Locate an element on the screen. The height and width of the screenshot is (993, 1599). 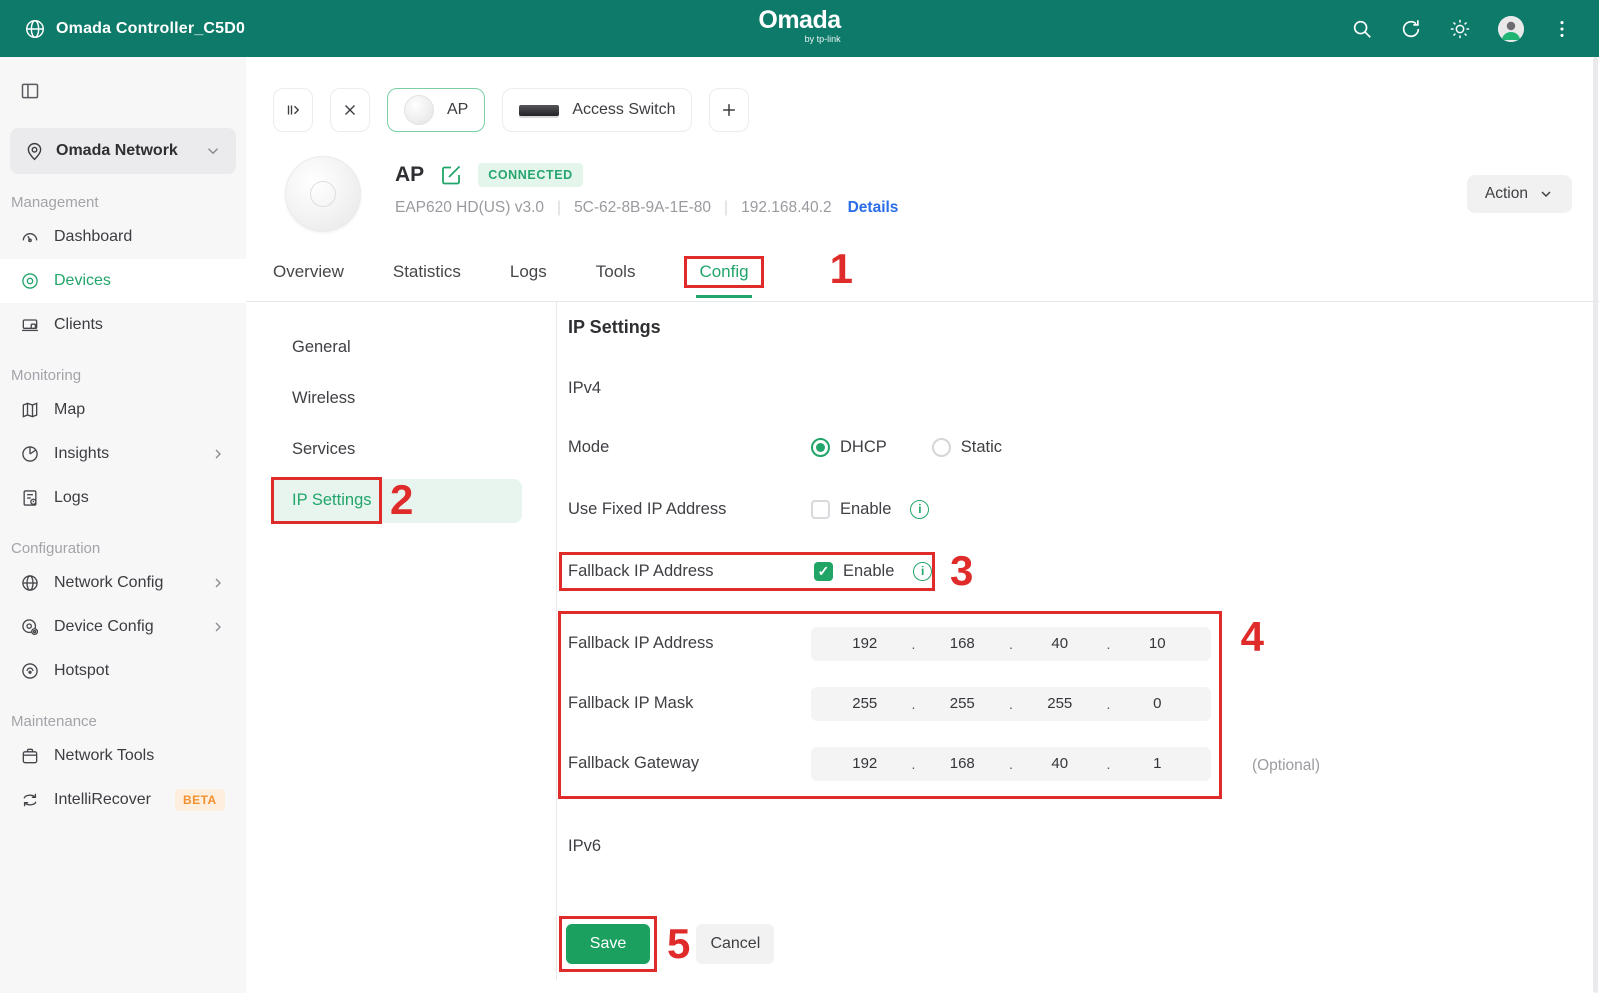
more-menu-icon is located at coordinates (1562, 29).